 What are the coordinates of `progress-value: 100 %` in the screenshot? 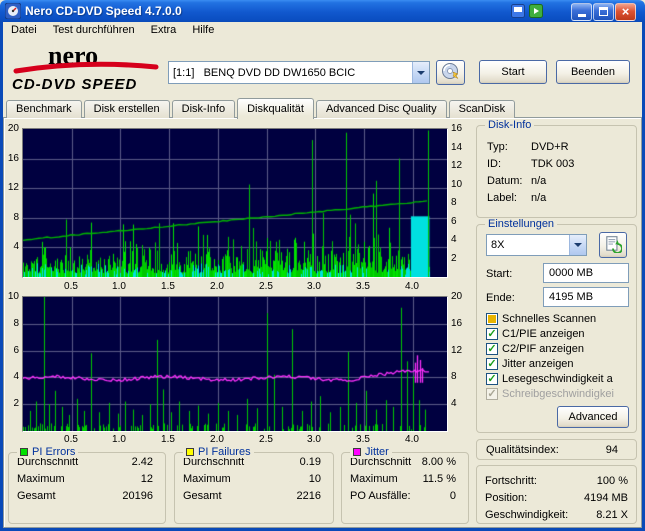 It's located at (612, 480).